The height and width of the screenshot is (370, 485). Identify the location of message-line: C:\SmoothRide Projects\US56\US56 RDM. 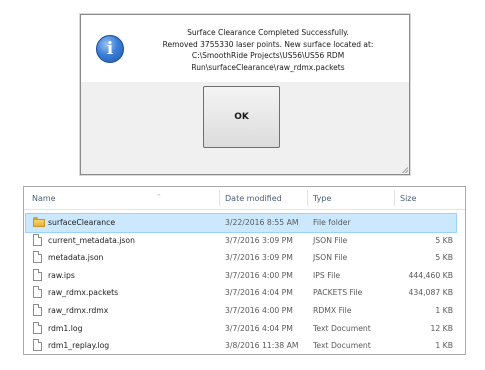
(268, 55).